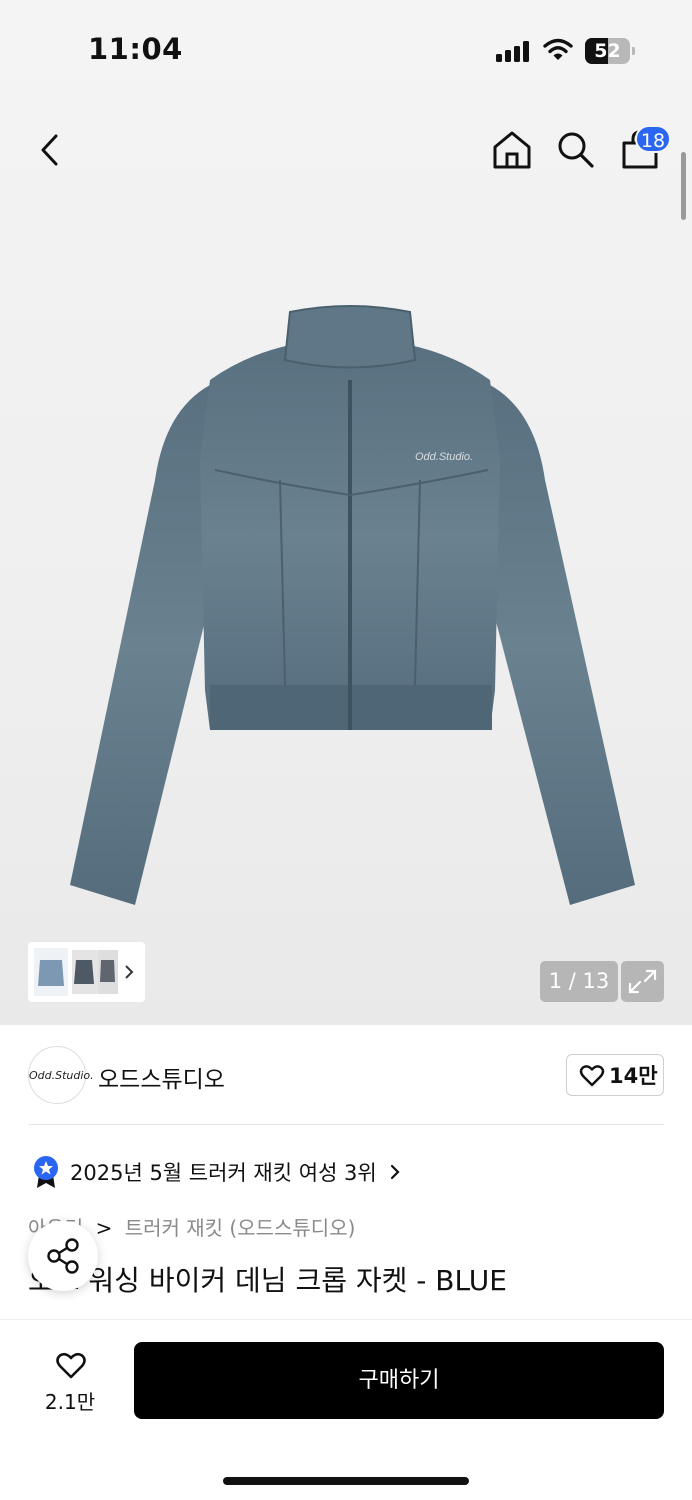  Describe the element at coordinates (50, 150) in the screenshot. I see `back-chevron-icon` at that location.